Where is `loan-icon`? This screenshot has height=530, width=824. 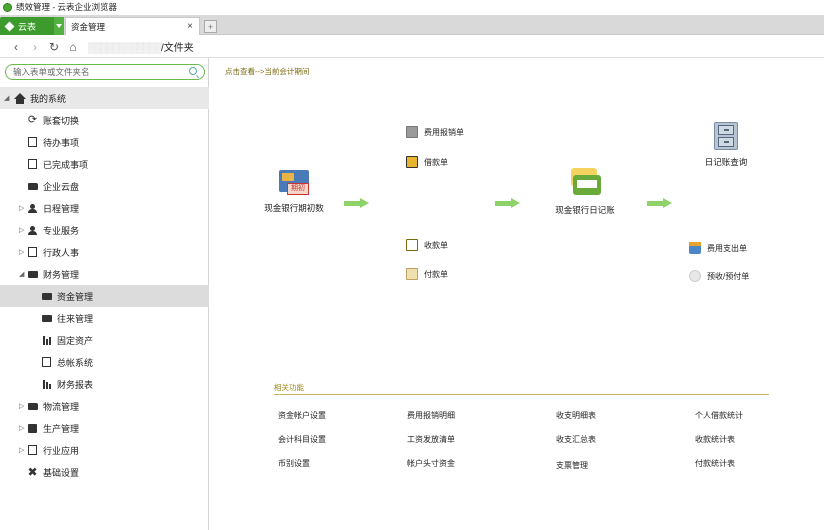
loan-icon is located at coordinates (412, 162).